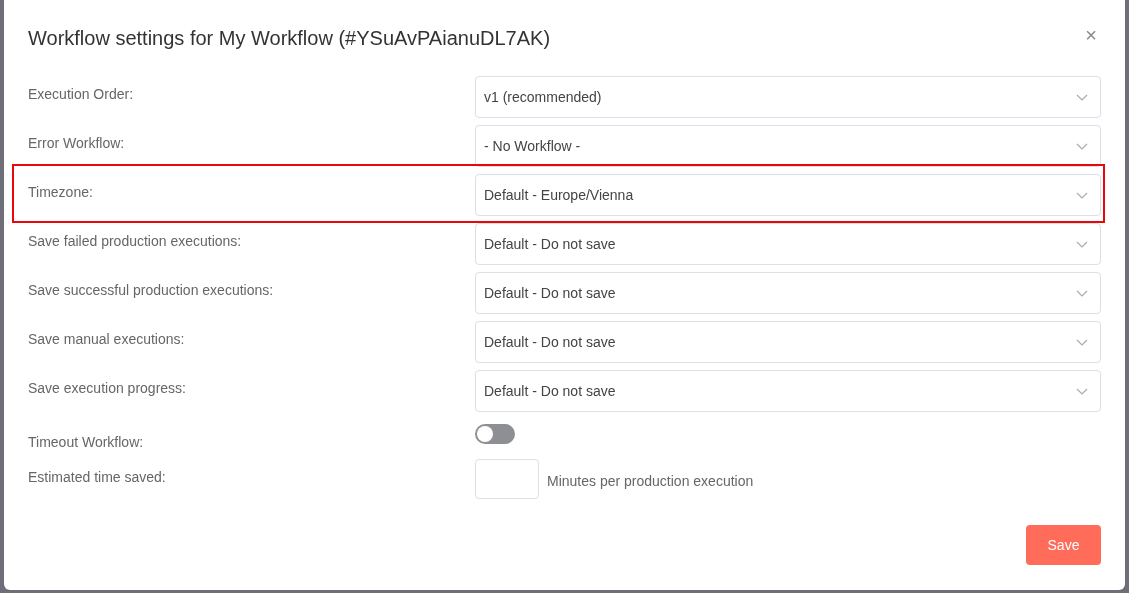  Describe the element at coordinates (81, 94) in the screenshot. I see `setting-label: Execution Order:` at that location.